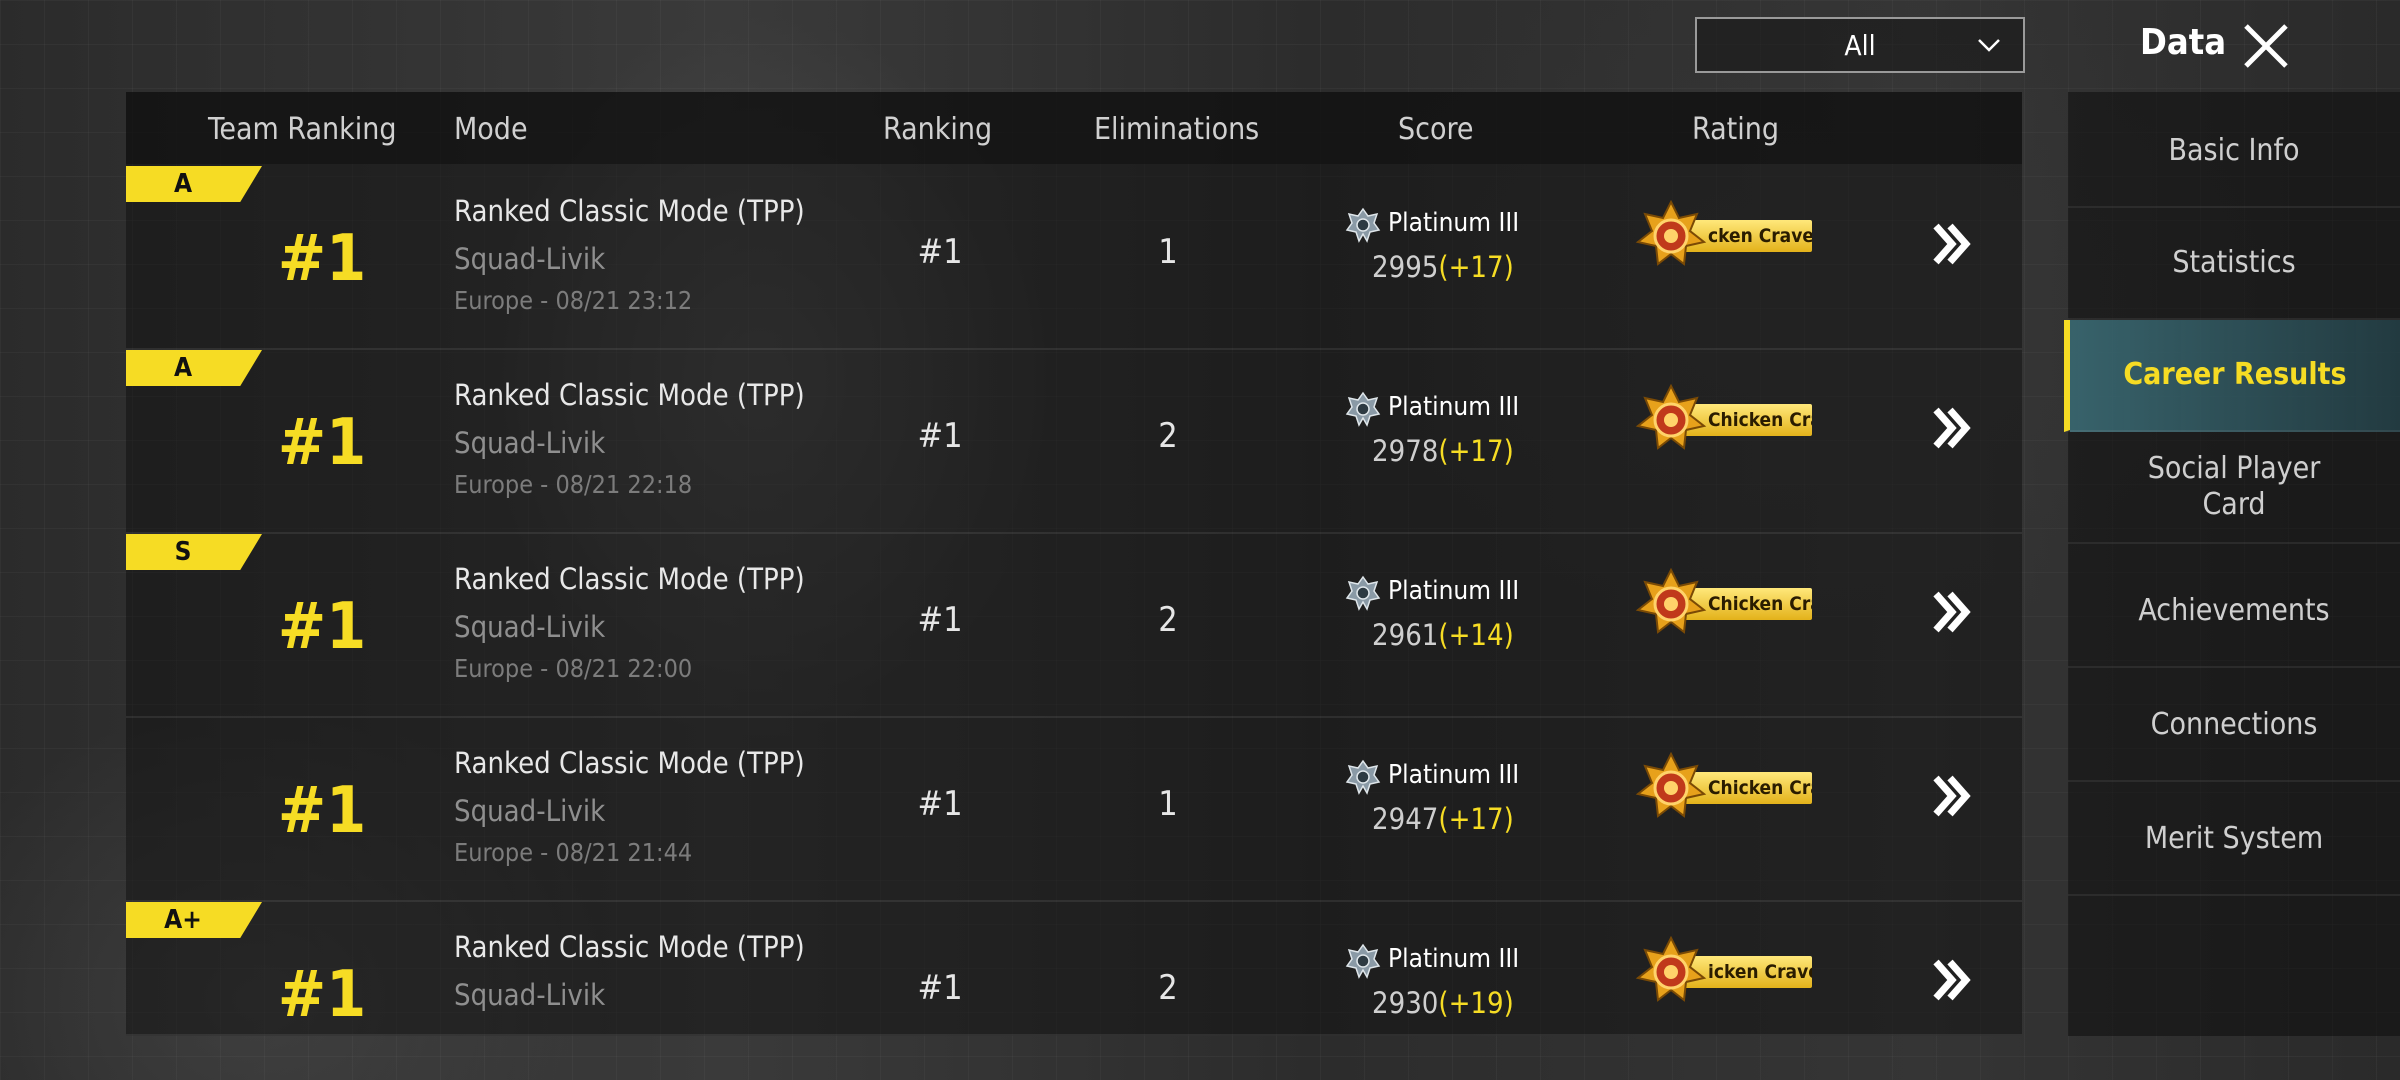 The image size is (2400, 1080). What do you see at coordinates (1724, 972) in the screenshot?
I see `rating-badge: icken Craver` at bounding box center [1724, 972].